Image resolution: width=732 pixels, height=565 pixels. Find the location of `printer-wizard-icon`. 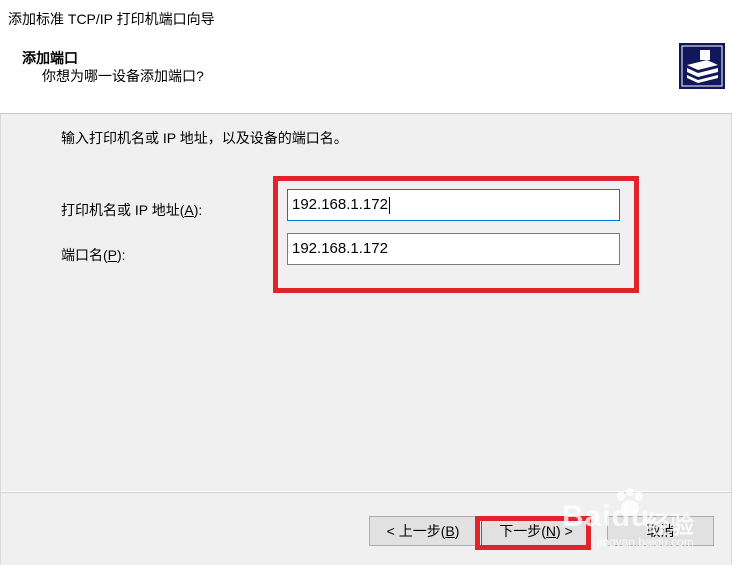

printer-wizard-icon is located at coordinates (702, 66).